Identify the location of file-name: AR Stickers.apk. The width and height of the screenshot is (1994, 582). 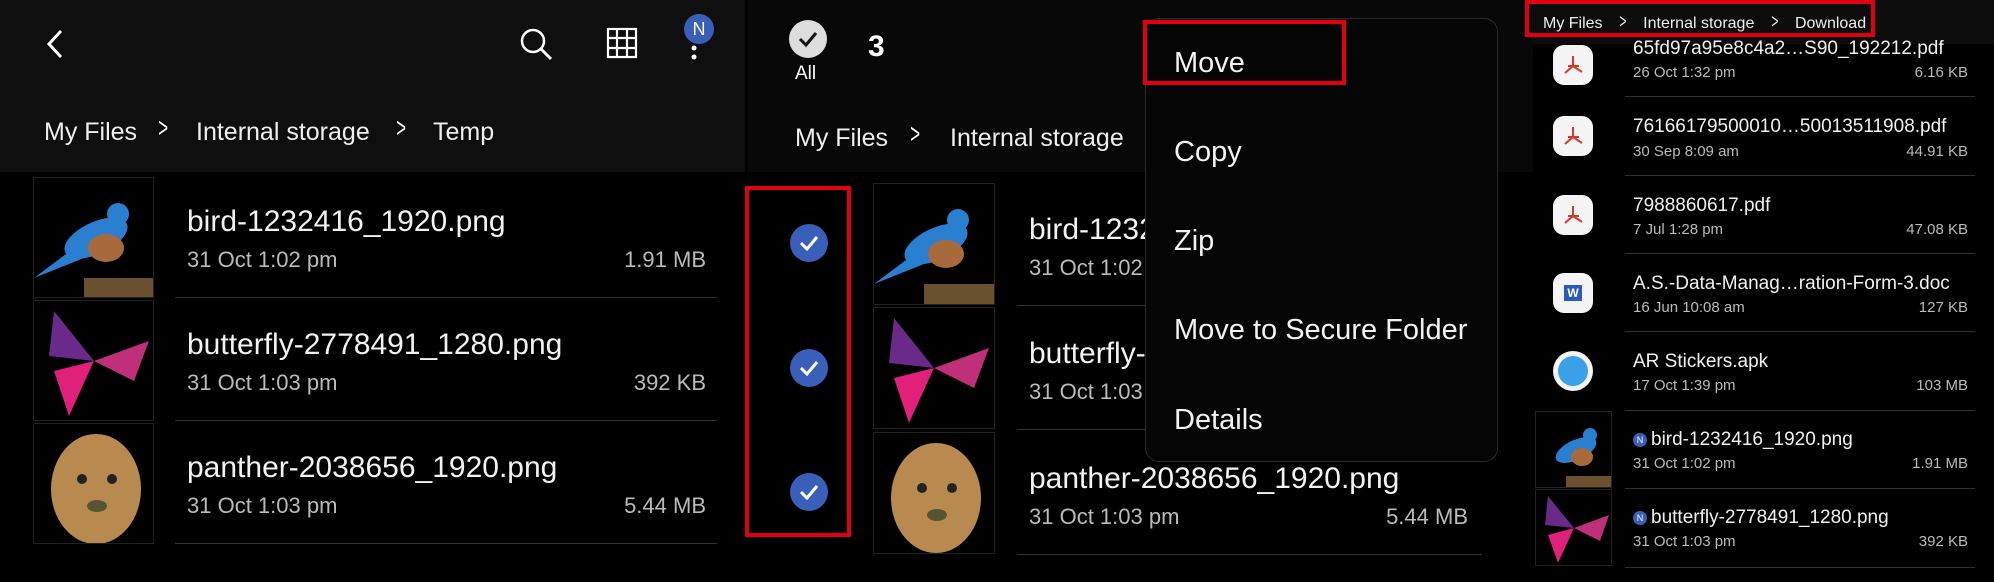
(1701, 361).